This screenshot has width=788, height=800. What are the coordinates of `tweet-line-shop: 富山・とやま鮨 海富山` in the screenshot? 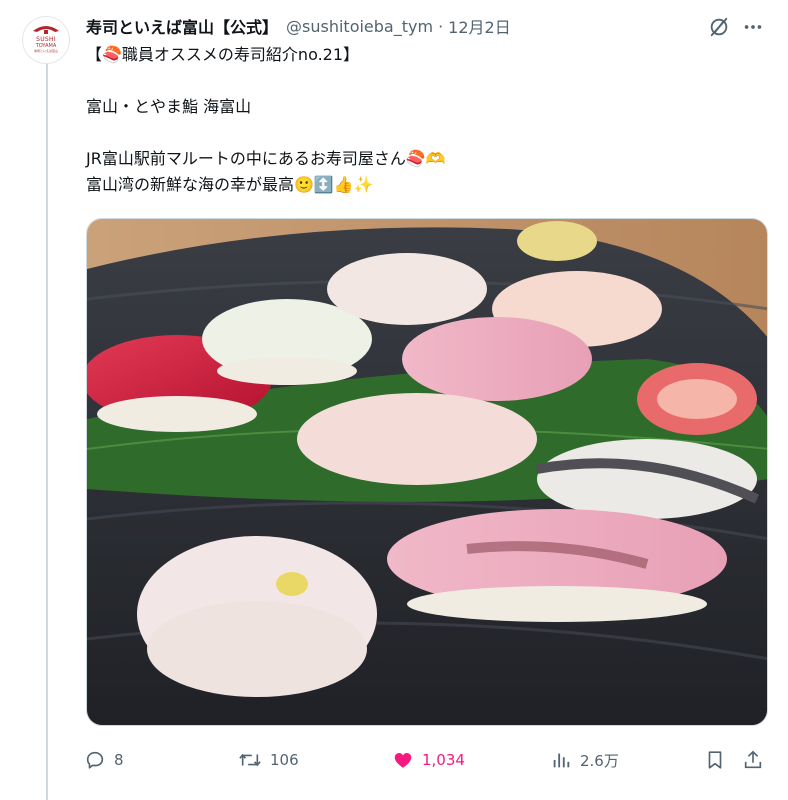 It's located at (169, 106).